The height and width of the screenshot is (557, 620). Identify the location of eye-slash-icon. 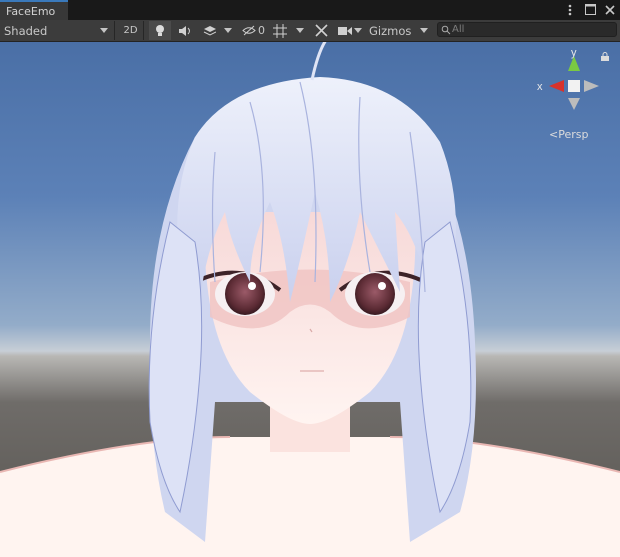
(249, 30).